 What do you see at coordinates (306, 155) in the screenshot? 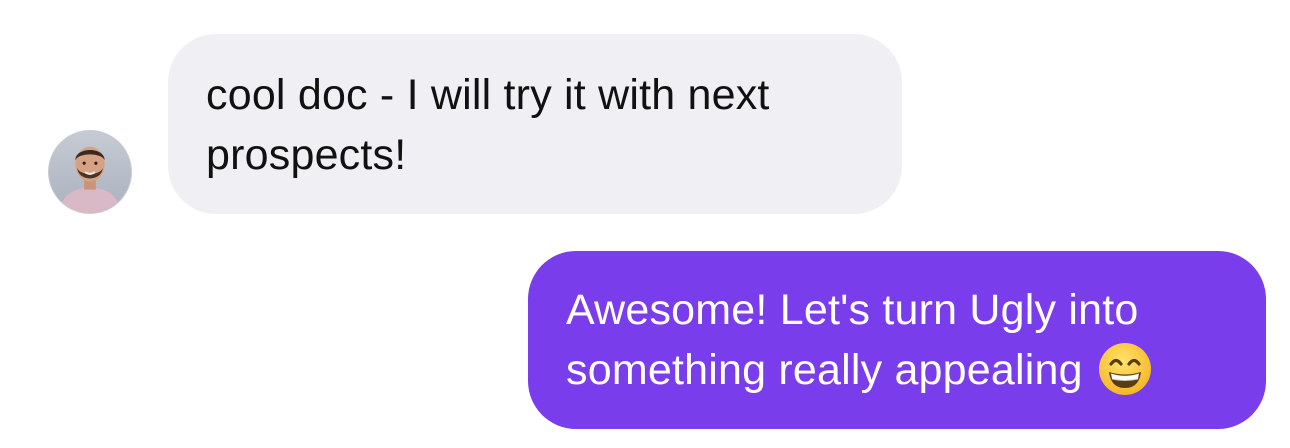
I see `message-text-line: prospects!` at bounding box center [306, 155].